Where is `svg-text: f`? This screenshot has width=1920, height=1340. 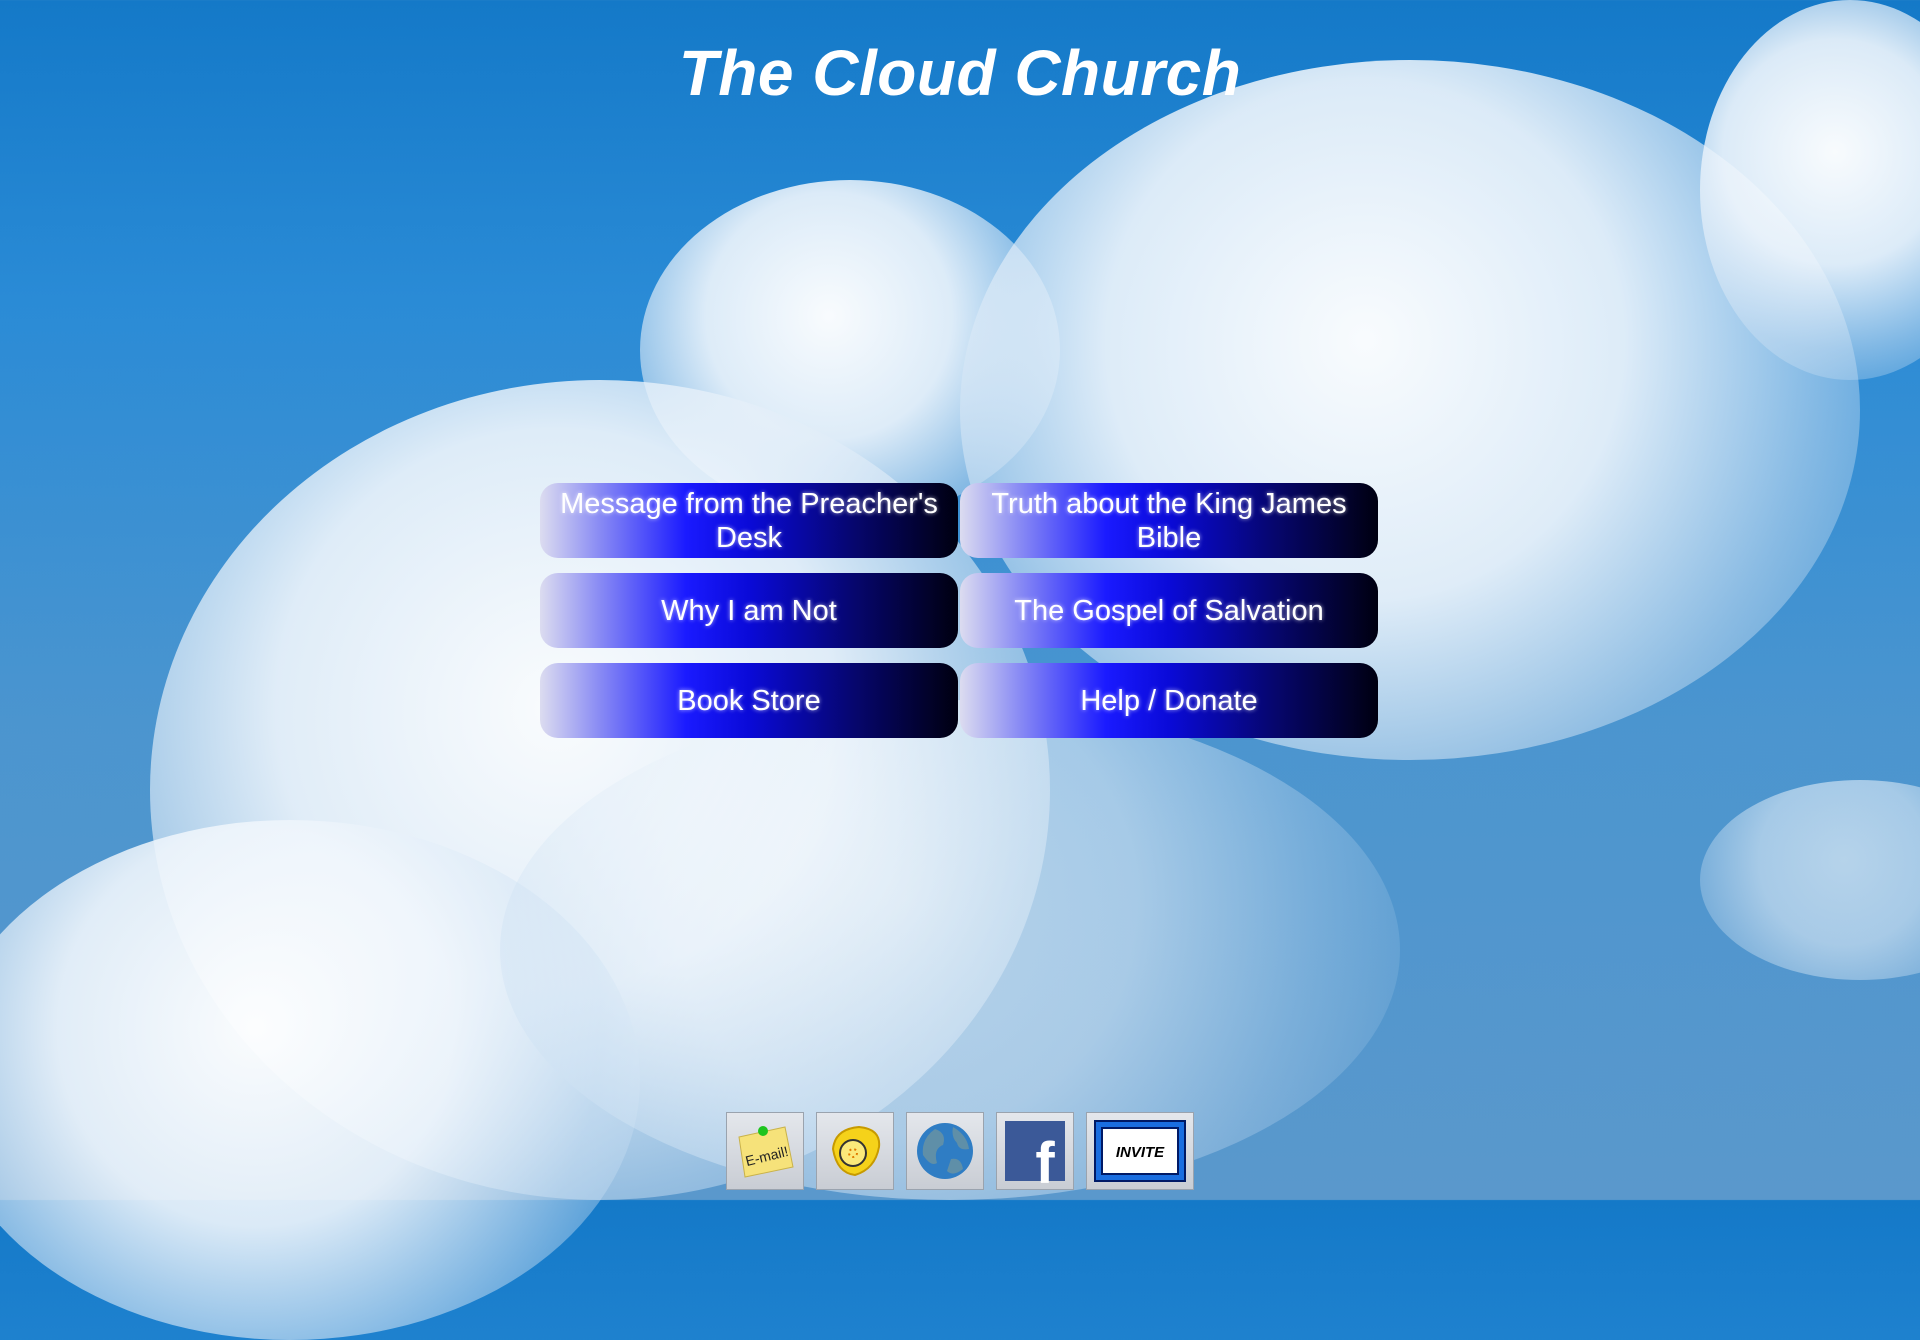
svg-text: f is located at coordinates (1045, 1157).